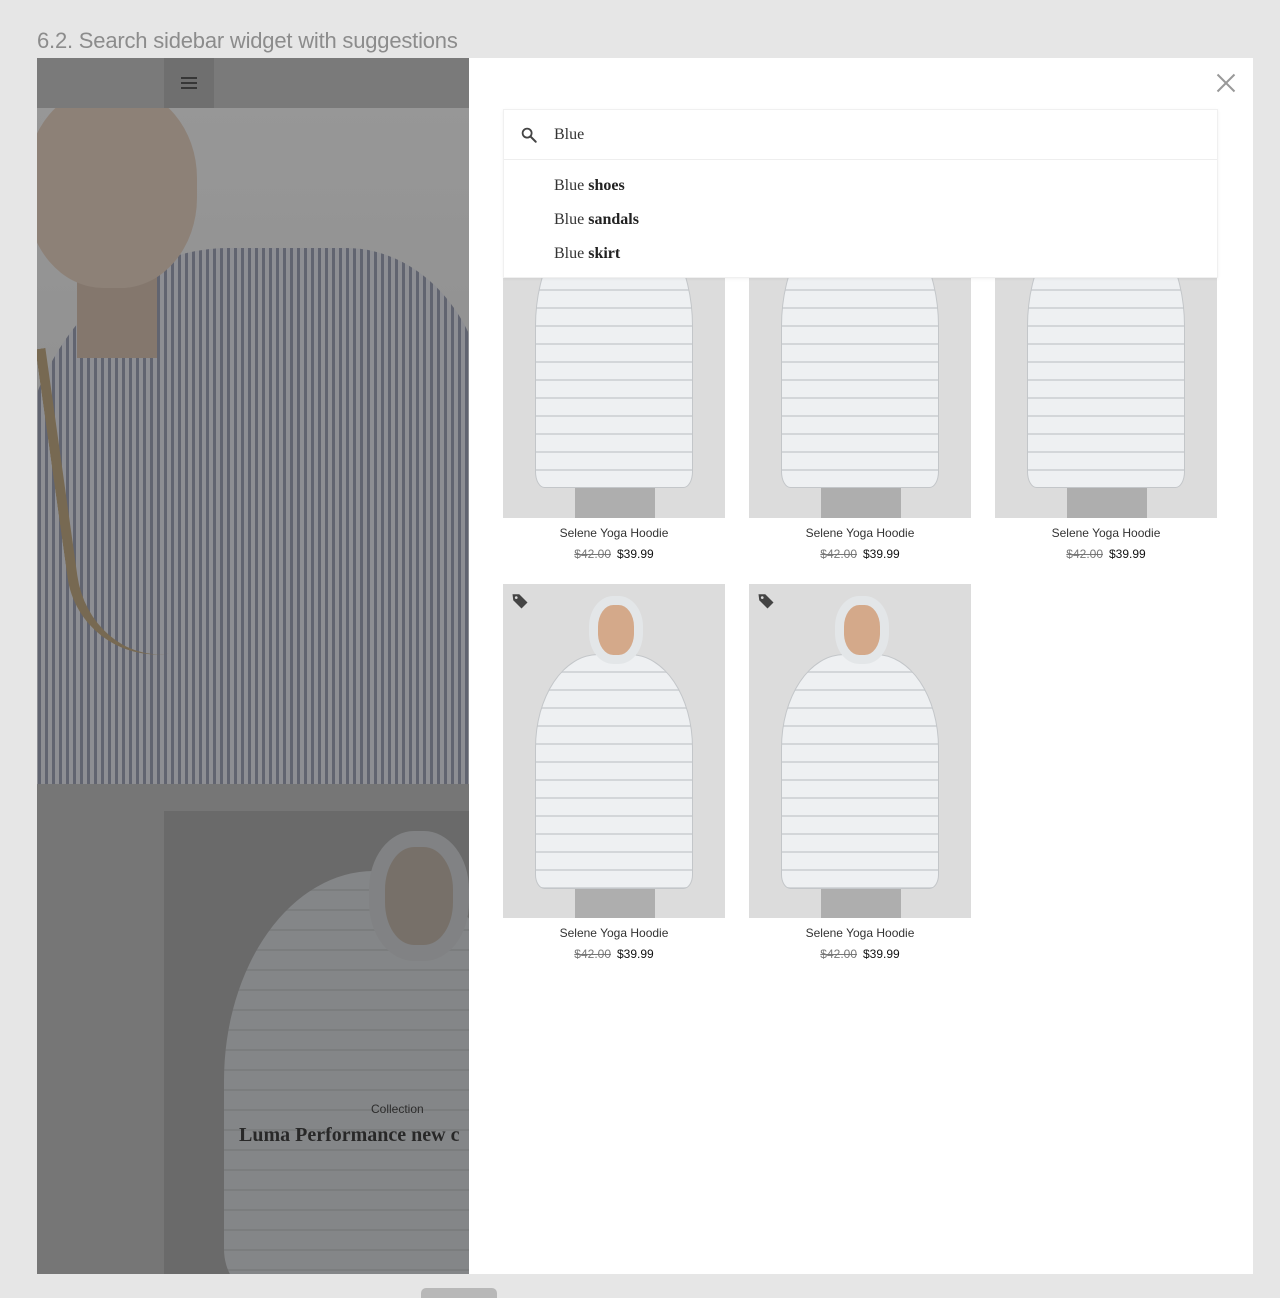  What do you see at coordinates (874, 135) in the screenshot?
I see `search-input` at bounding box center [874, 135].